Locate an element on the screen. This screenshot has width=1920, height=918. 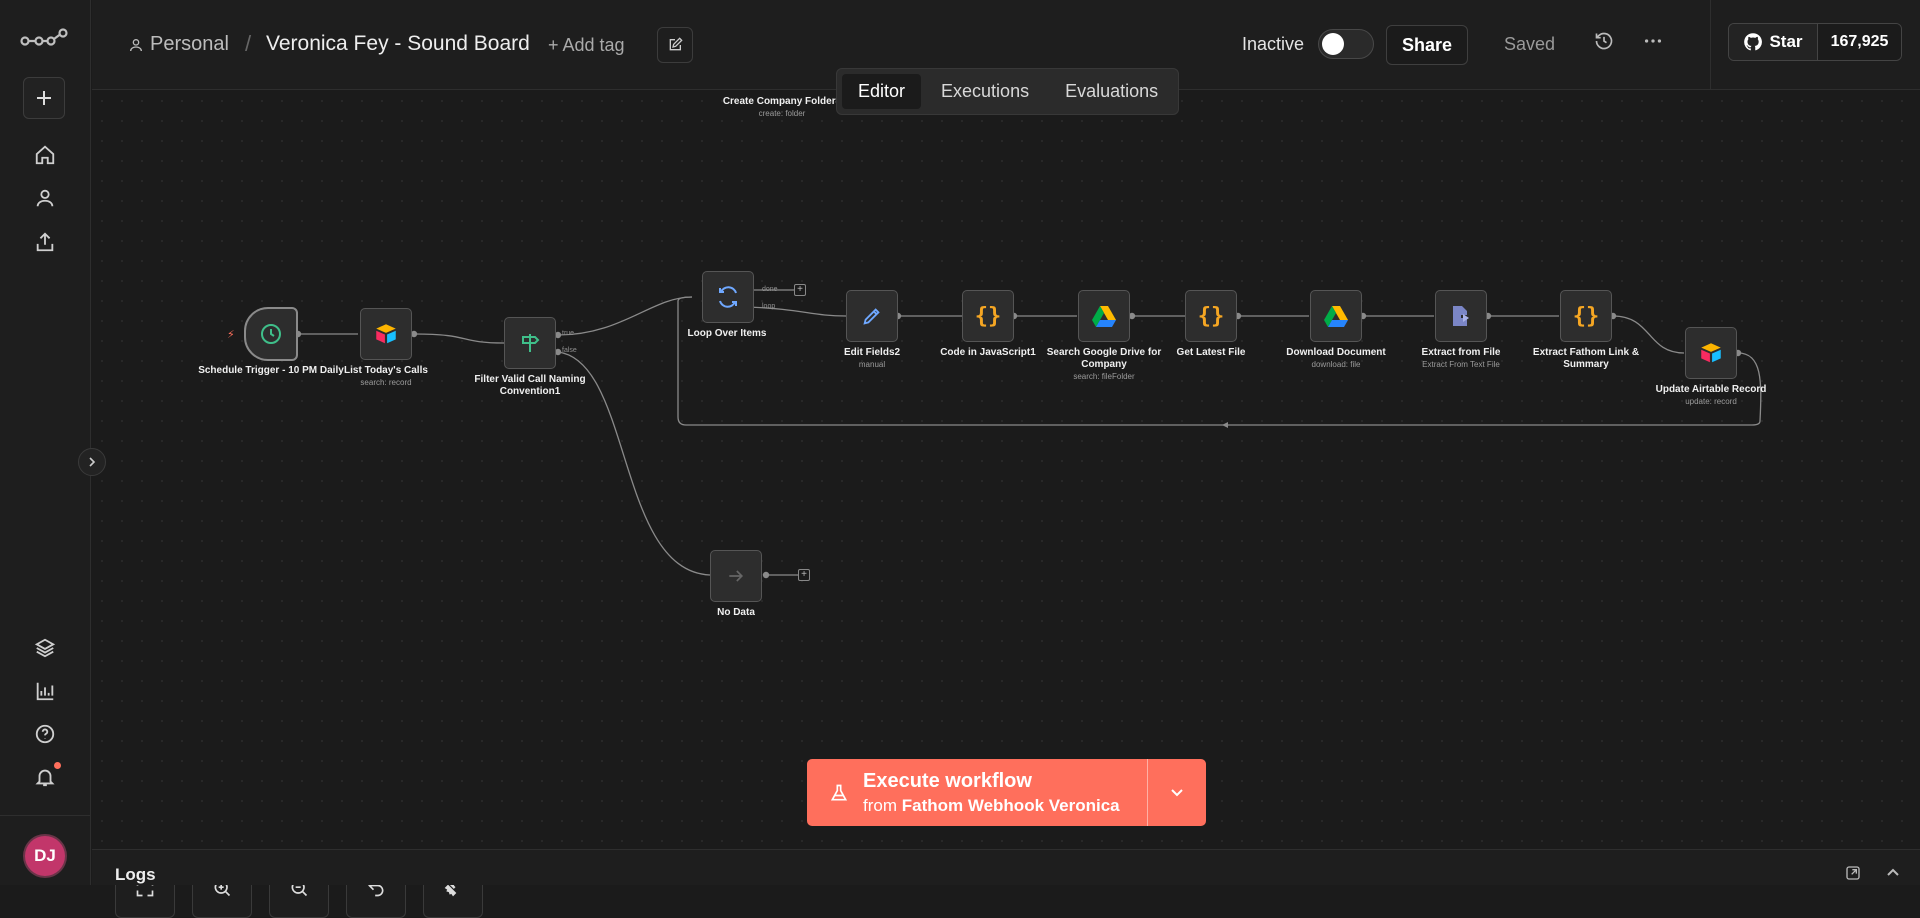
github-star-button: Star 167,925 is located at coordinates (1815, 42).